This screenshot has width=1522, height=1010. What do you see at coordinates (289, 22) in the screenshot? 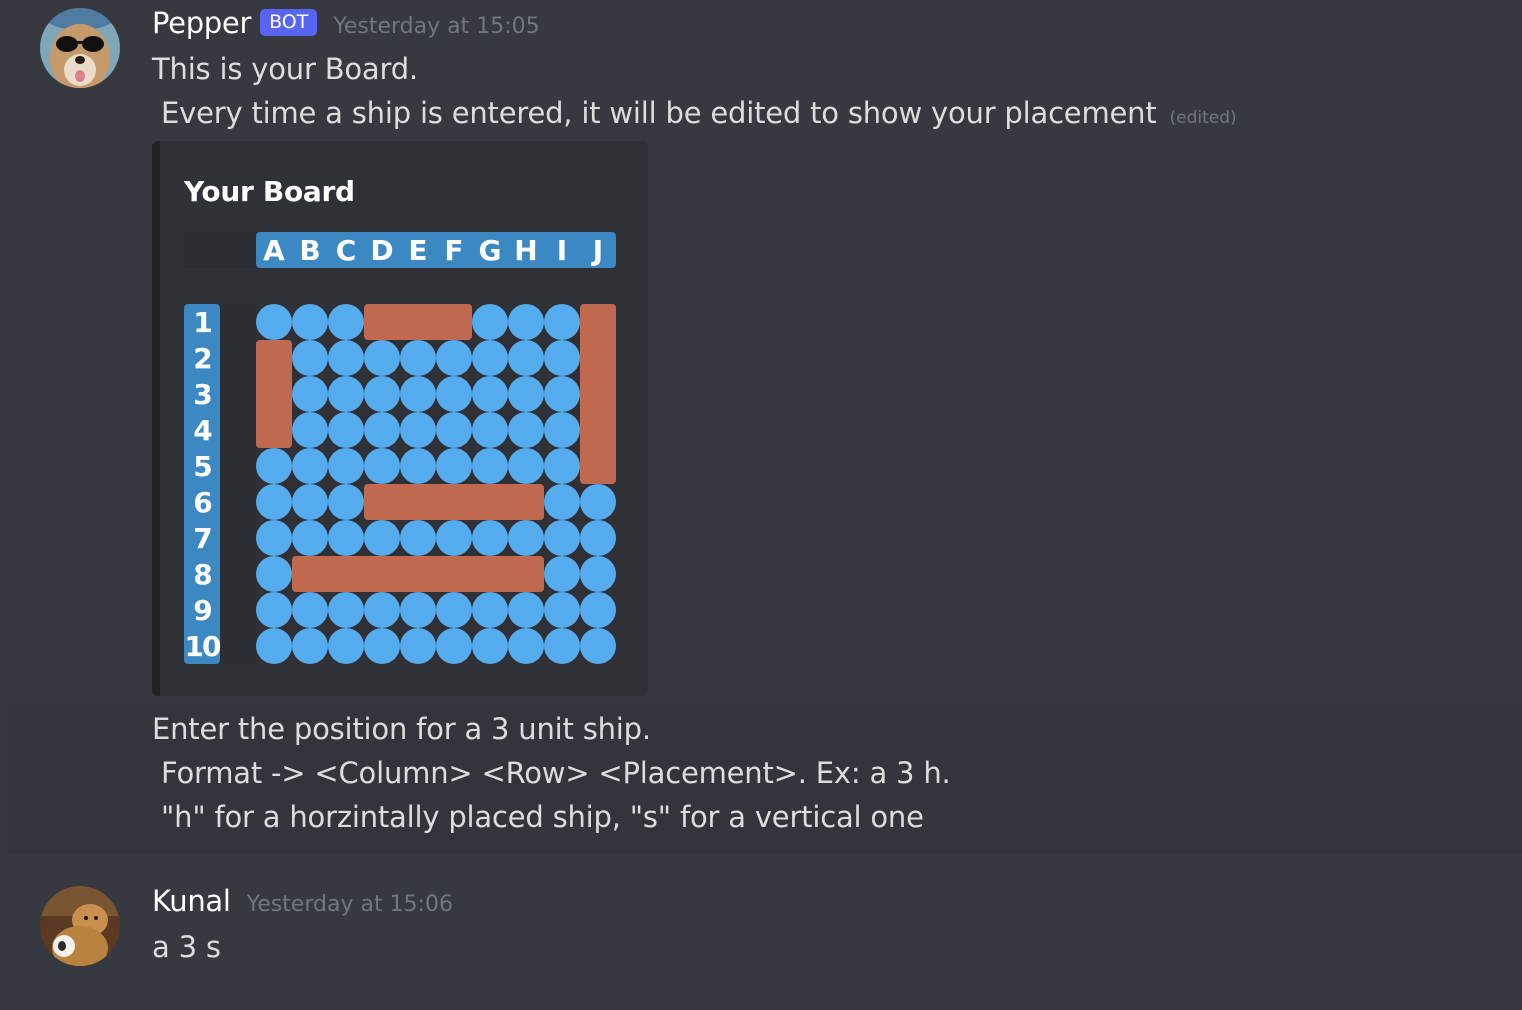
I see `bot-badge: BOT` at bounding box center [289, 22].